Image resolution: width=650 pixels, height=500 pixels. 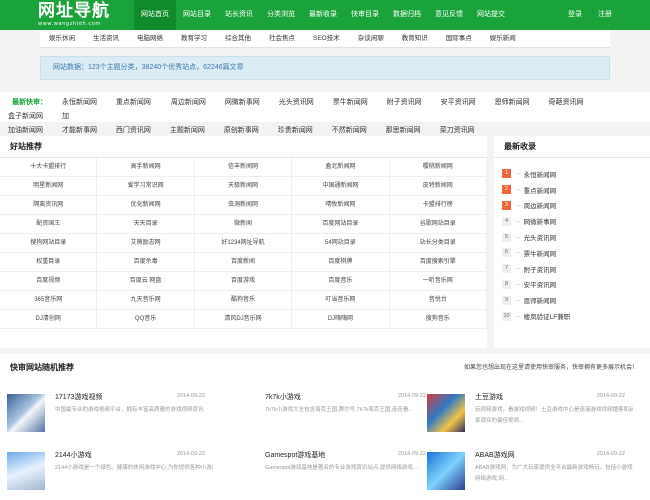 What do you see at coordinates (49, 186) in the screenshot?
I see `recommended-site-link: 明星新闻网` at bounding box center [49, 186].